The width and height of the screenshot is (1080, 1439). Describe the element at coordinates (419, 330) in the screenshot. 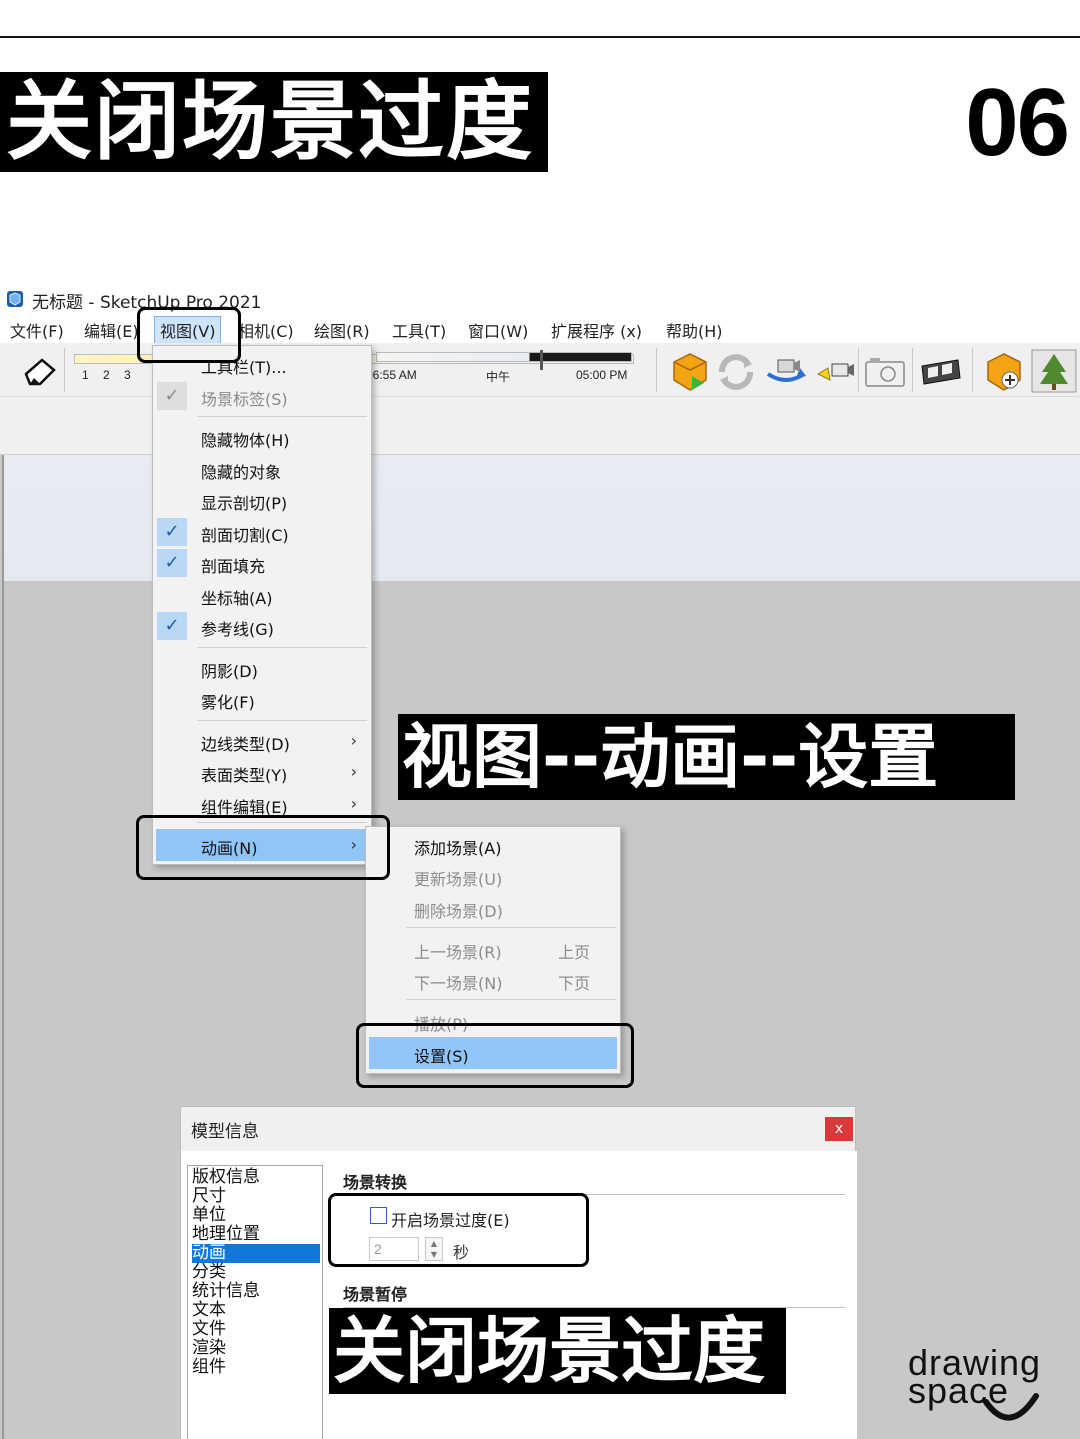

I see `menu-tools: 工具(T)` at that location.